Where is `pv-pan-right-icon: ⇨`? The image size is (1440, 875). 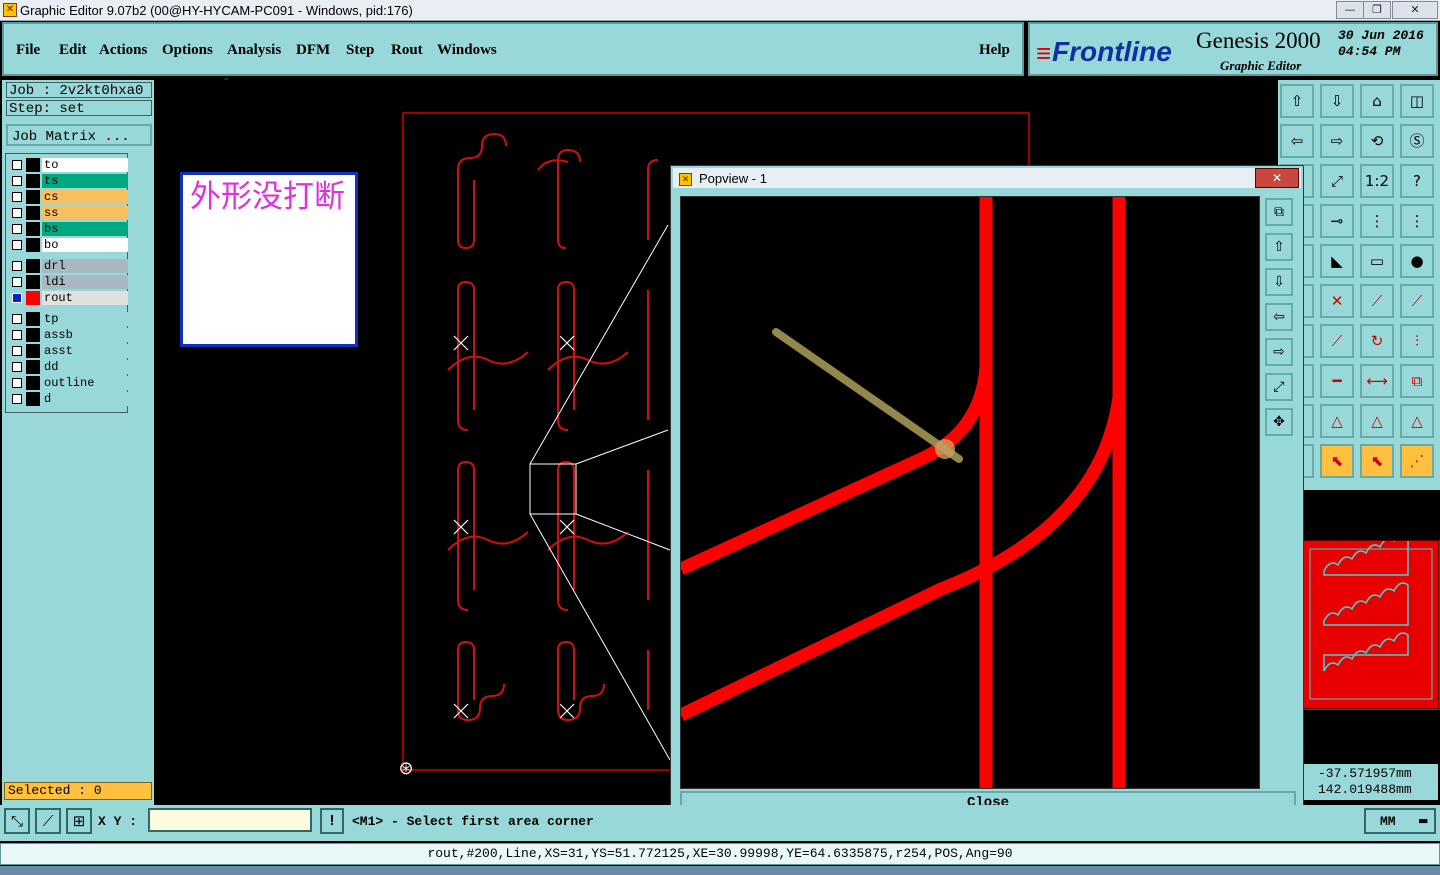 pv-pan-right-icon: ⇨ is located at coordinates (1279, 352).